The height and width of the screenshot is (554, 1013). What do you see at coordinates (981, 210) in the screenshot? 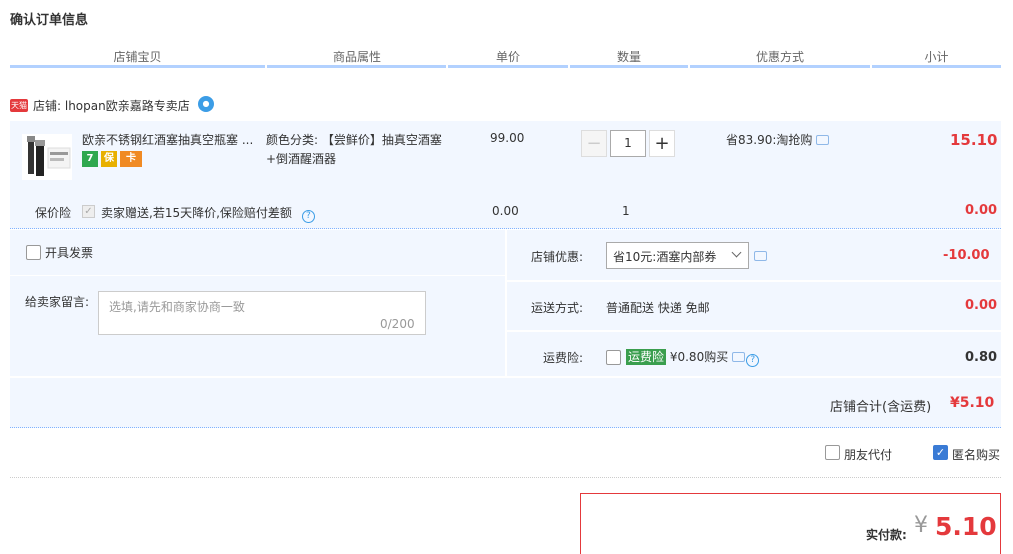
I see `insurance-subtotal: 0.00` at bounding box center [981, 210].